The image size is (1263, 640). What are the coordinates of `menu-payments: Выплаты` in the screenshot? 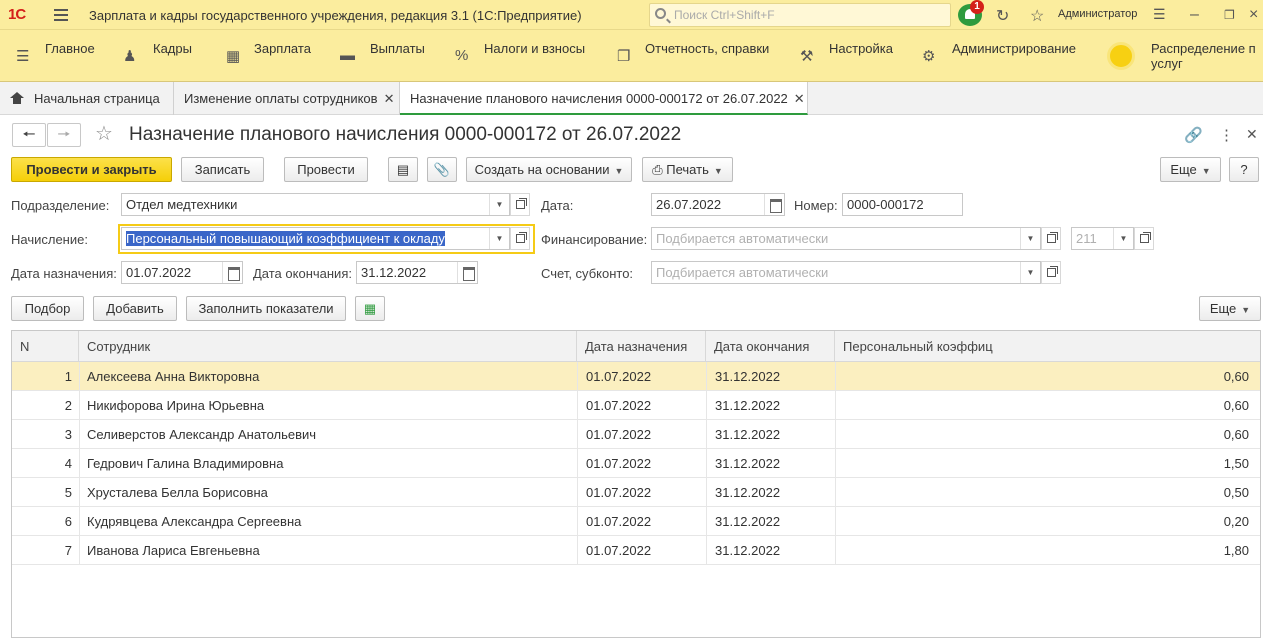 It's located at (397, 48).